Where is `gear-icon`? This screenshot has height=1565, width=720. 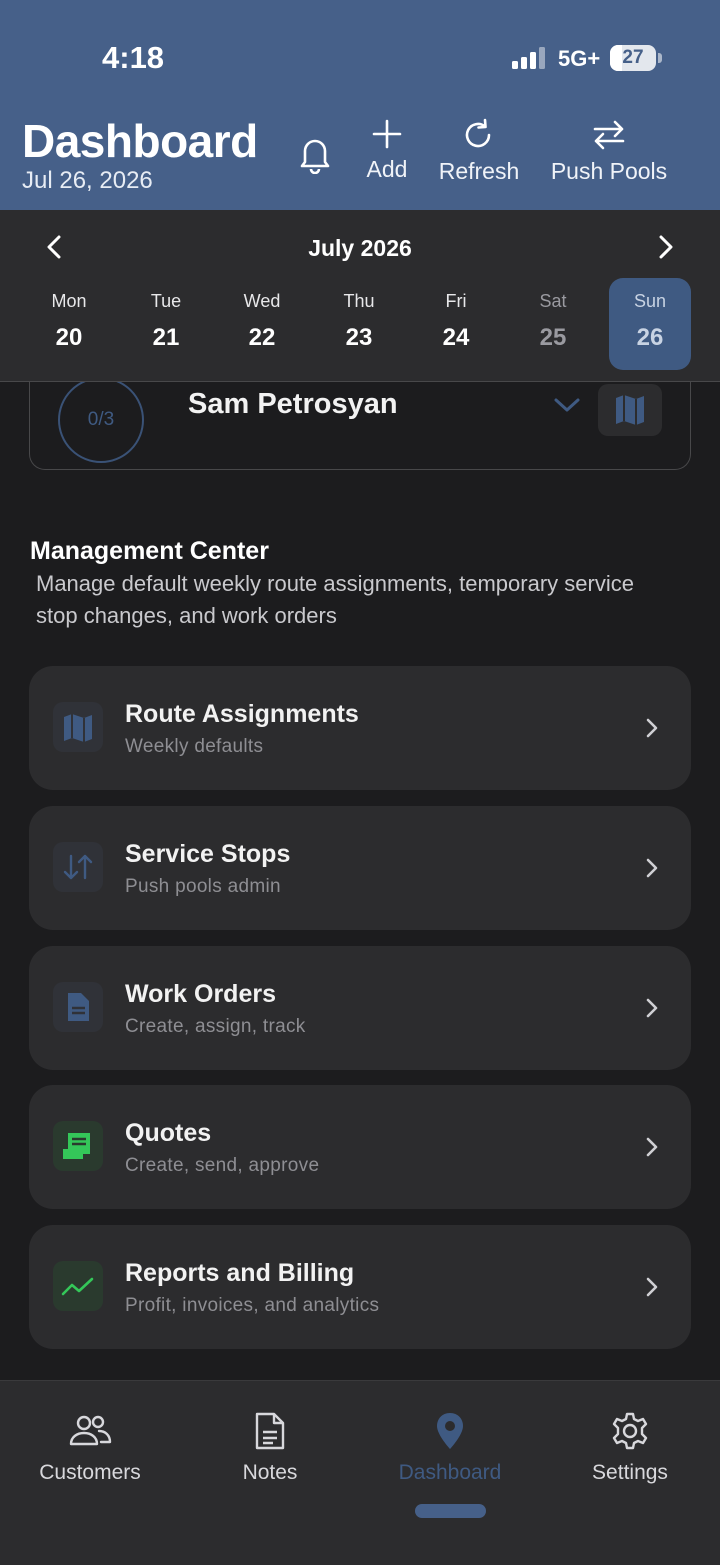
gear-icon is located at coordinates (630, 1431).